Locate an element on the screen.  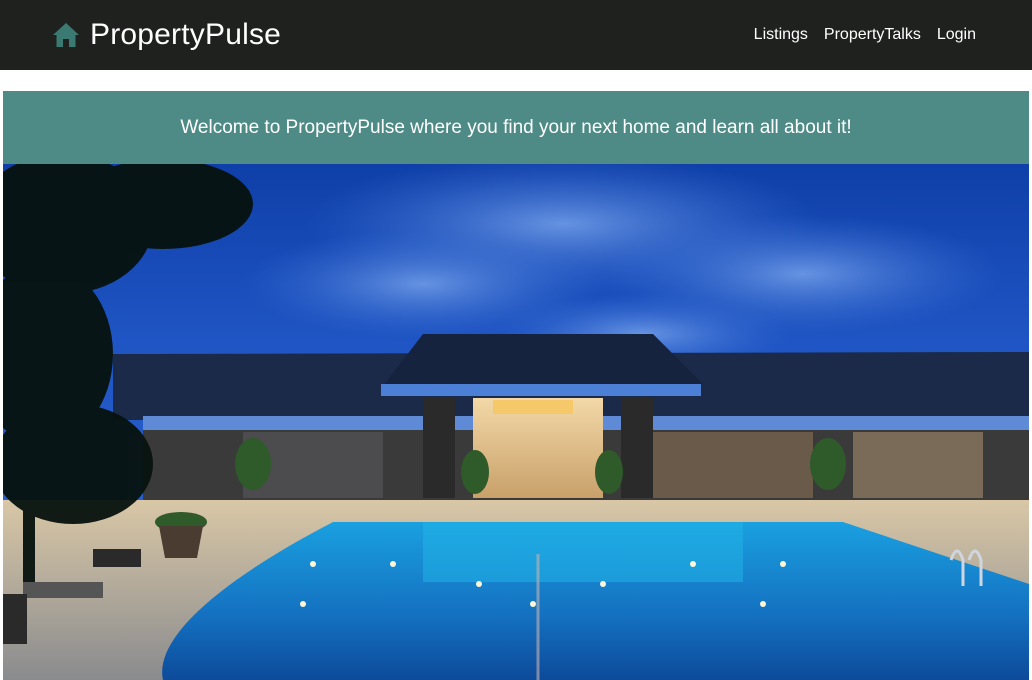
nav-link-listings: Listings is located at coordinates (781, 35).